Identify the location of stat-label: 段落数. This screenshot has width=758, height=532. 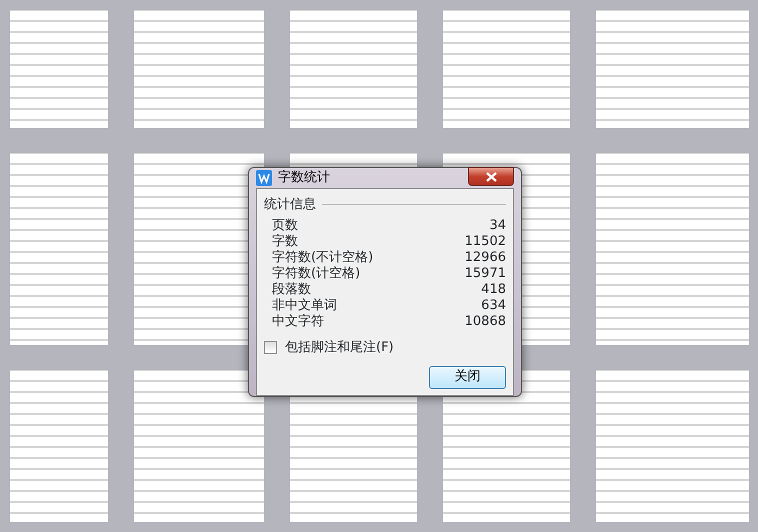
(291, 290).